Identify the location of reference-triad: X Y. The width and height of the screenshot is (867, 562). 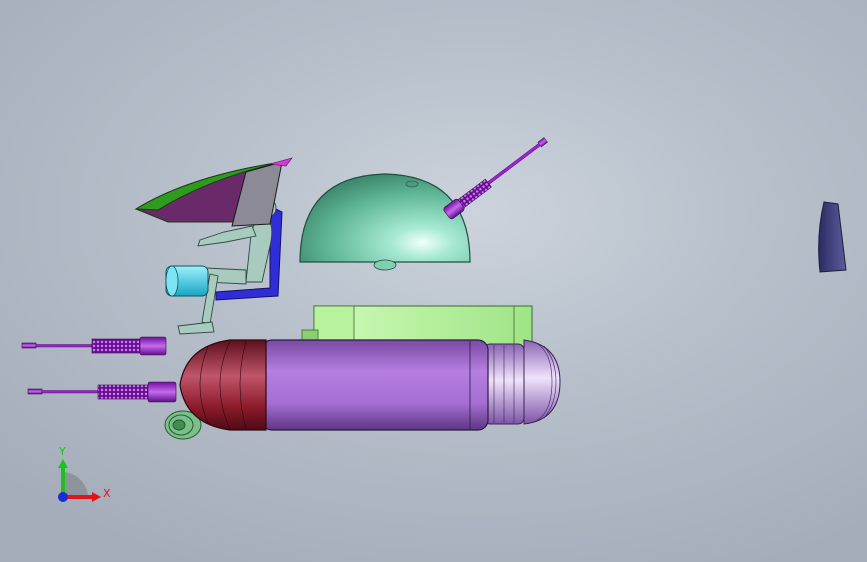
(84, 473).